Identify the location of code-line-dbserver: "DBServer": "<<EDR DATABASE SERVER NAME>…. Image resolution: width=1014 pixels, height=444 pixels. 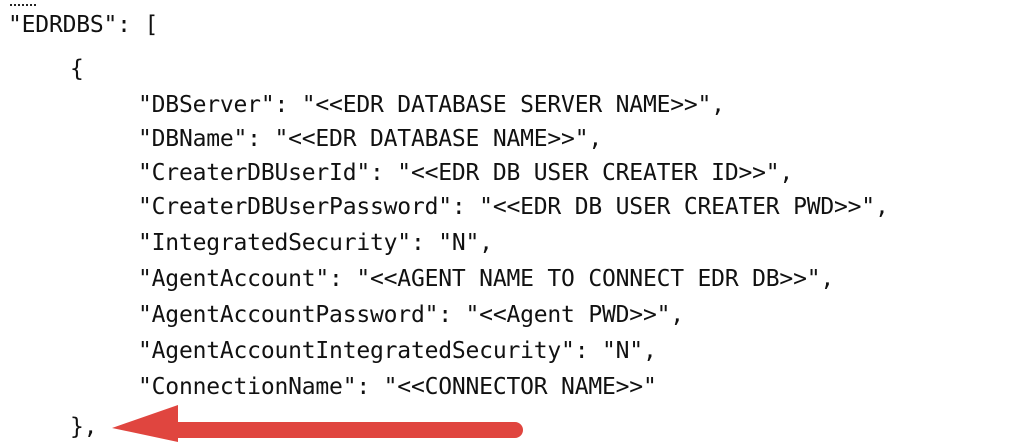
(431, 105).